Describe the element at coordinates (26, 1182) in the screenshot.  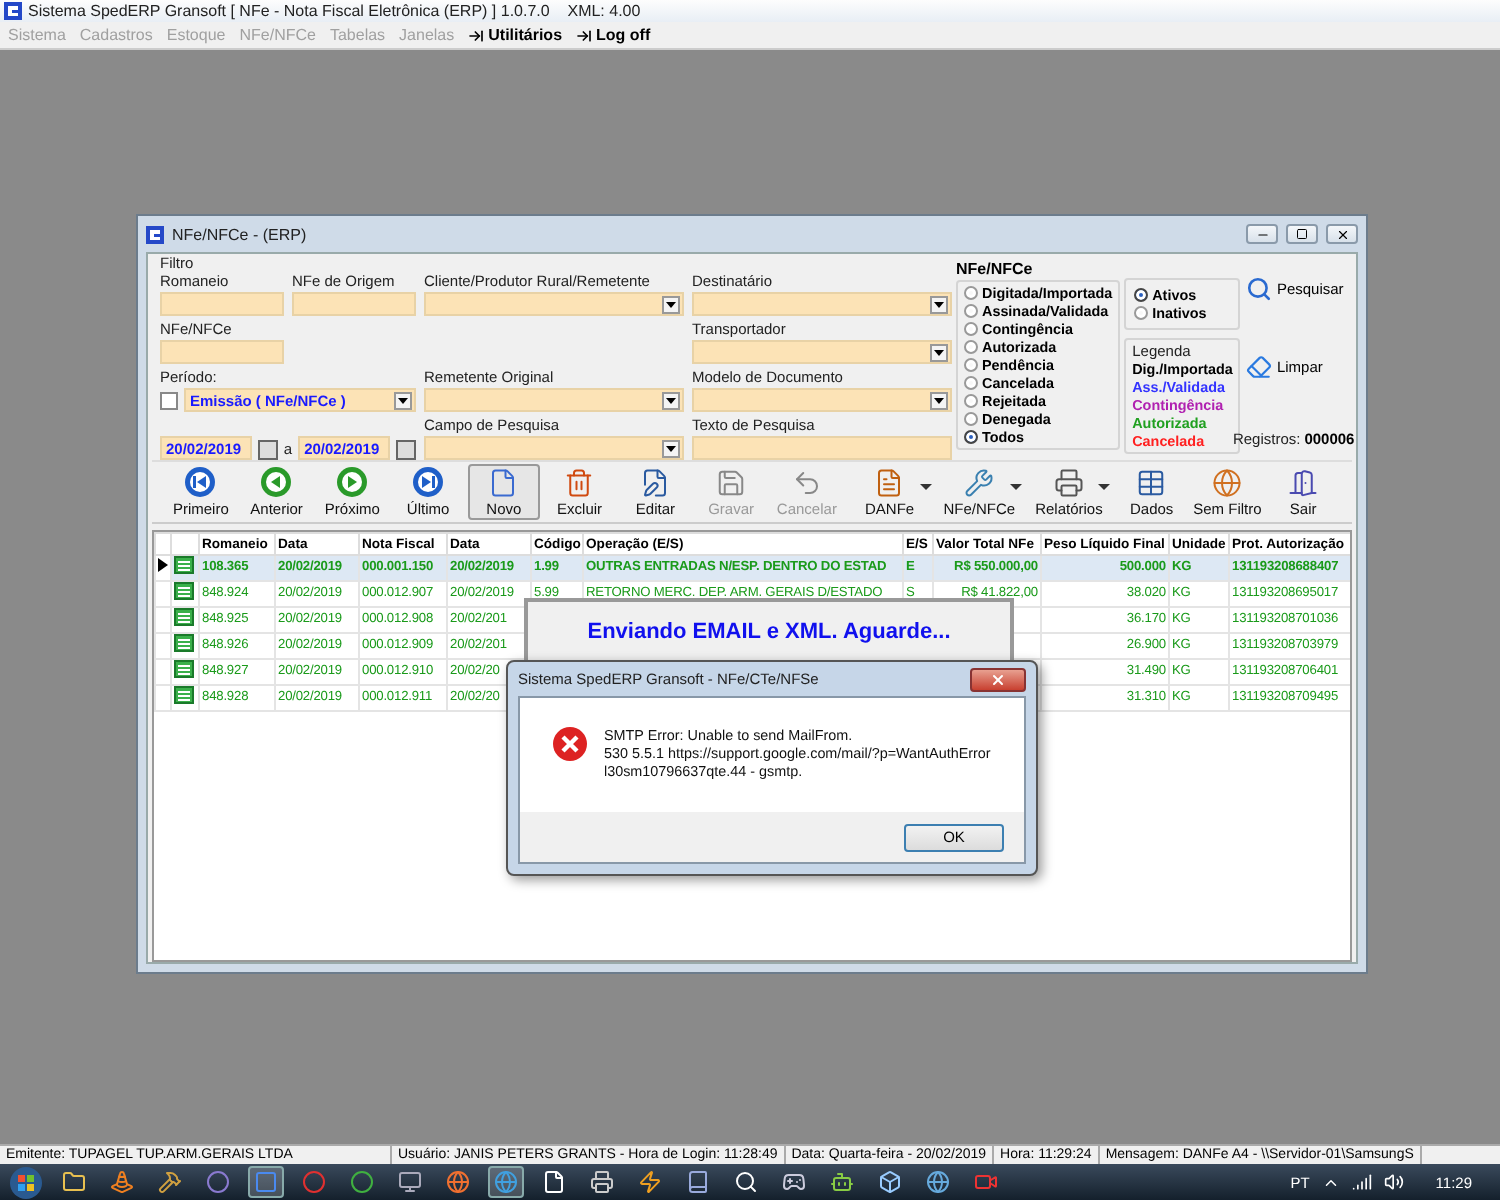
I see `start-button` at that location.